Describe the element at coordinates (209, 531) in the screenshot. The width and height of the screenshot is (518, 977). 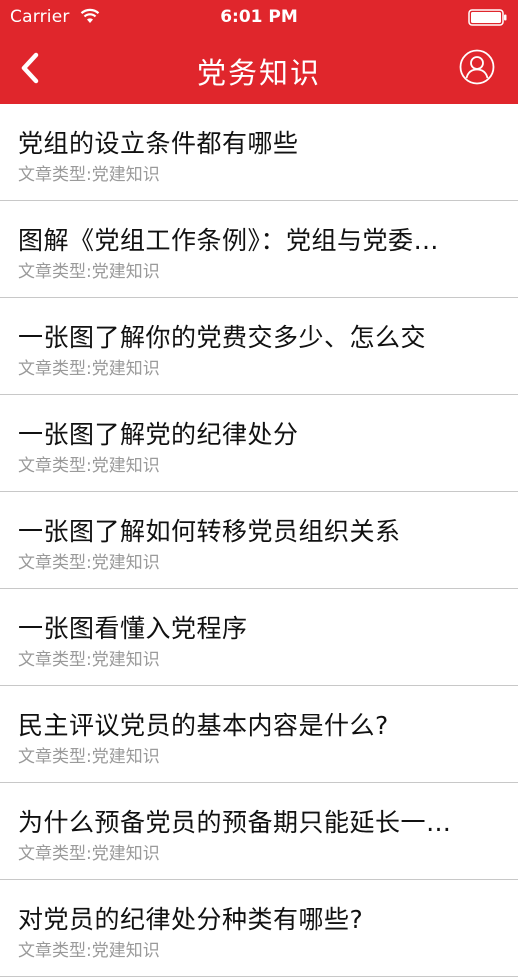
I see `article-title: 一张图了解如何转移党员组织关系` at that location.